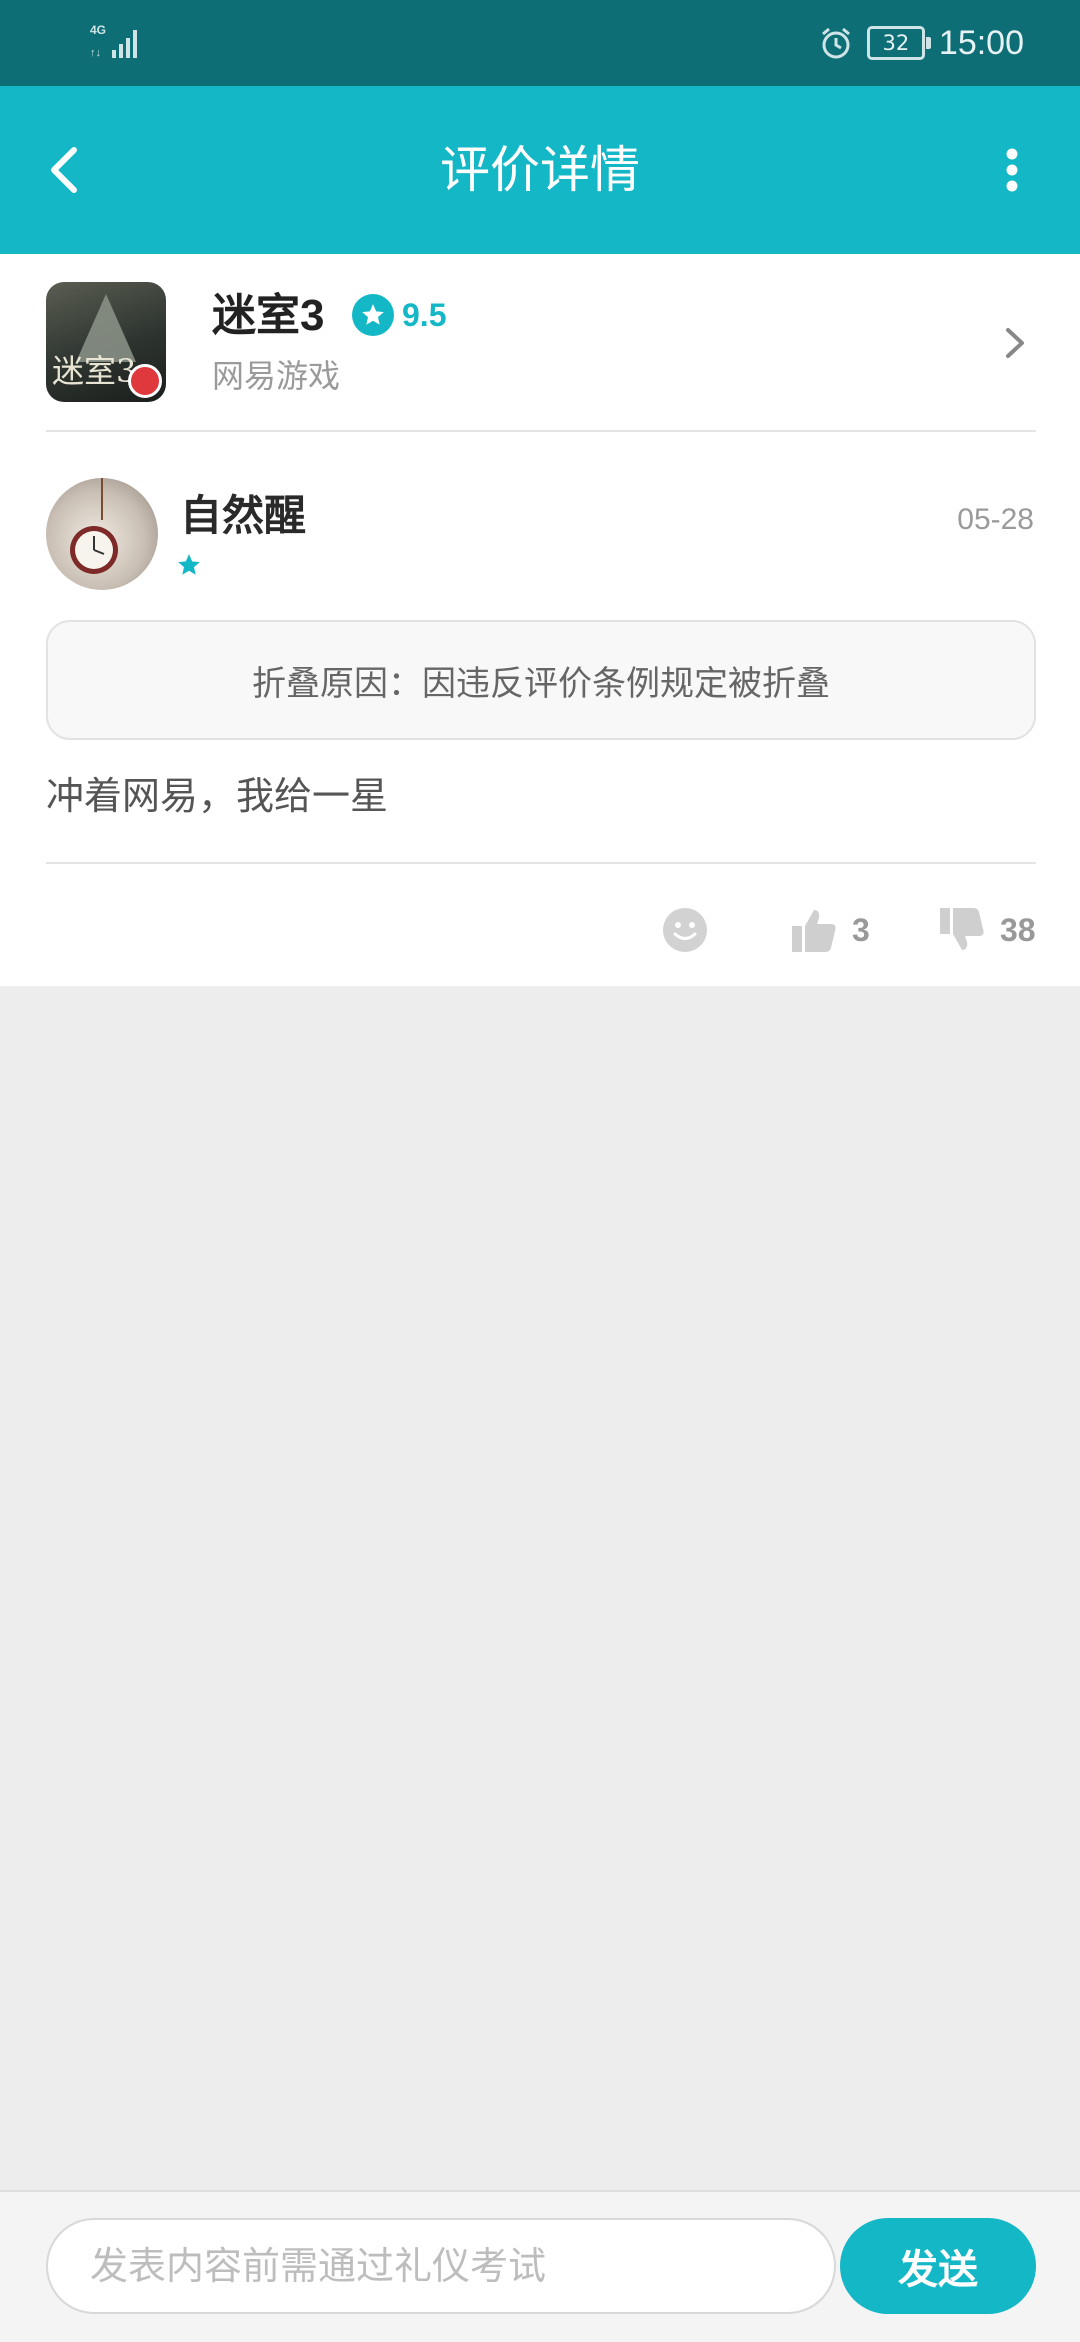  Describe the element at coordinates (217, 796) in the screenshot. I see `review-content: 冲着网易，我给一星` at that location.